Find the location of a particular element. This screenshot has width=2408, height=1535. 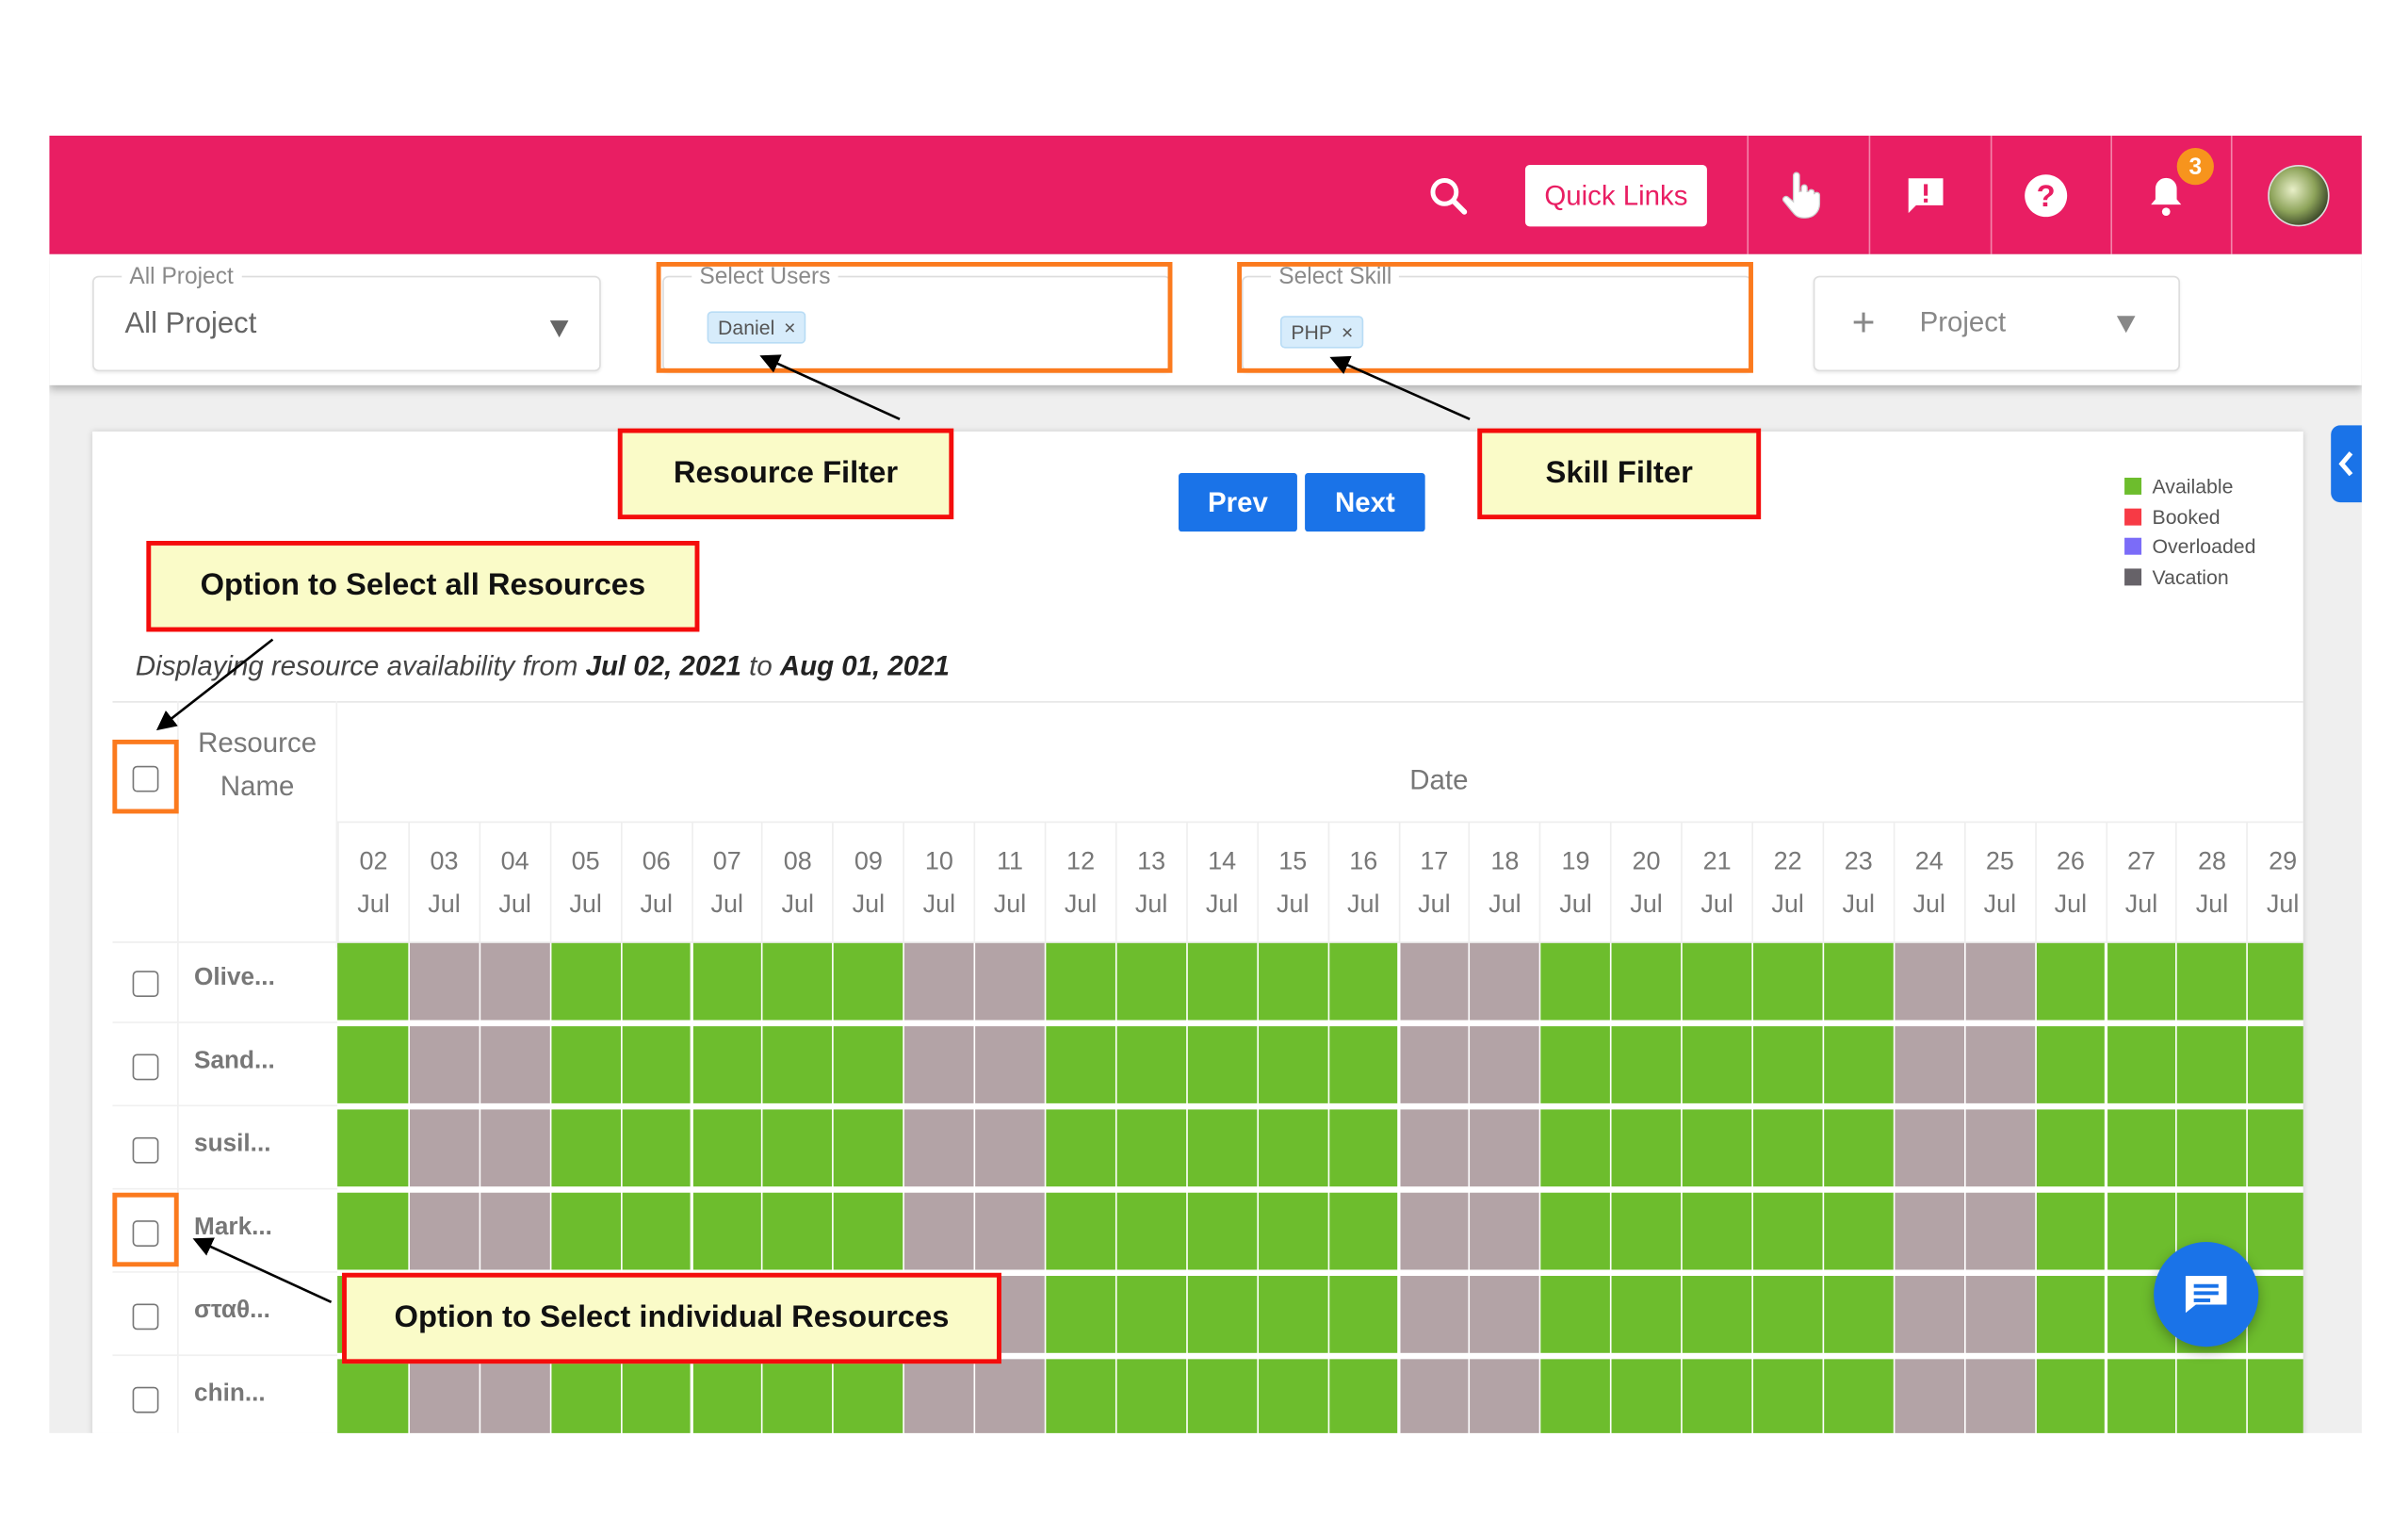

resource-filter-callout: Resource Filter is located at coordinates (785, 474).